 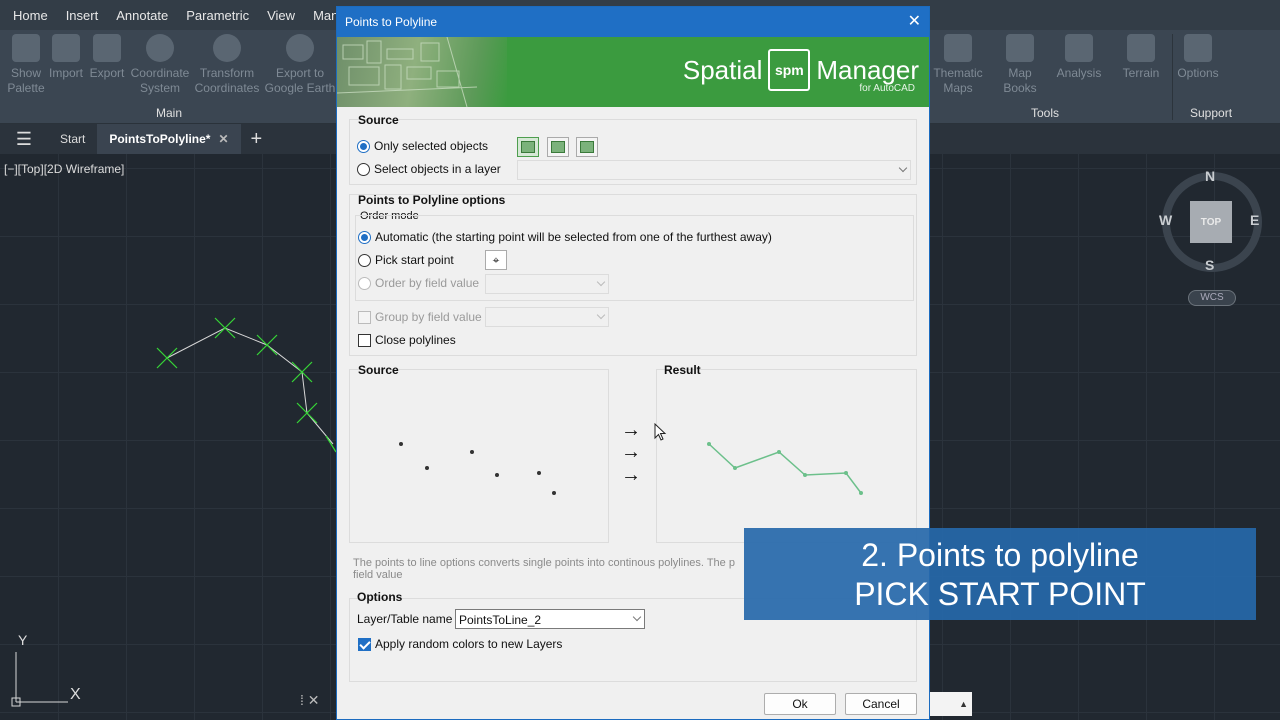 What do you see at coordinates (528, 147) in the screenshot?
I see `select-objects-button` at bounding box center [528, 147].